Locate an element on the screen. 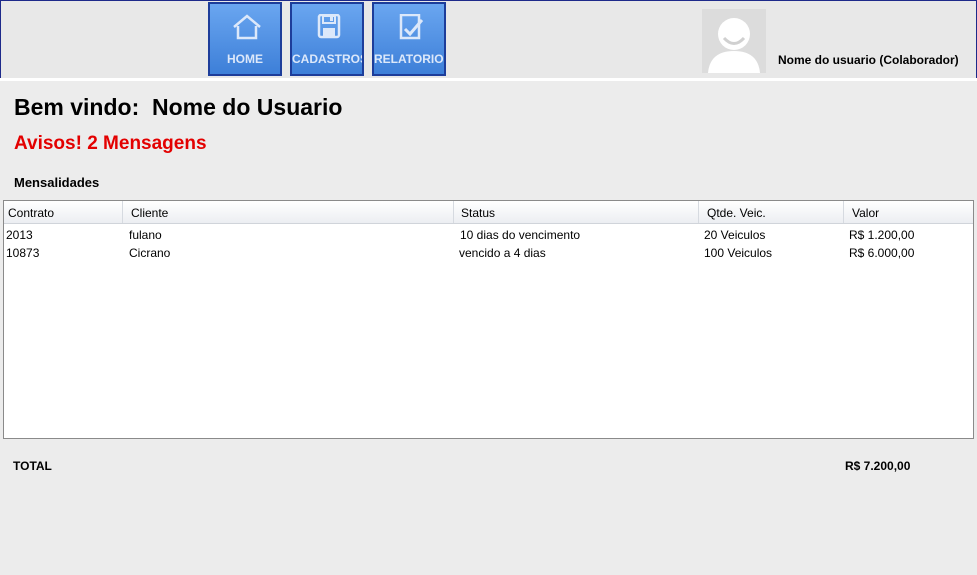  cell-contrato: 10873 is located at coordinates (23, 253).